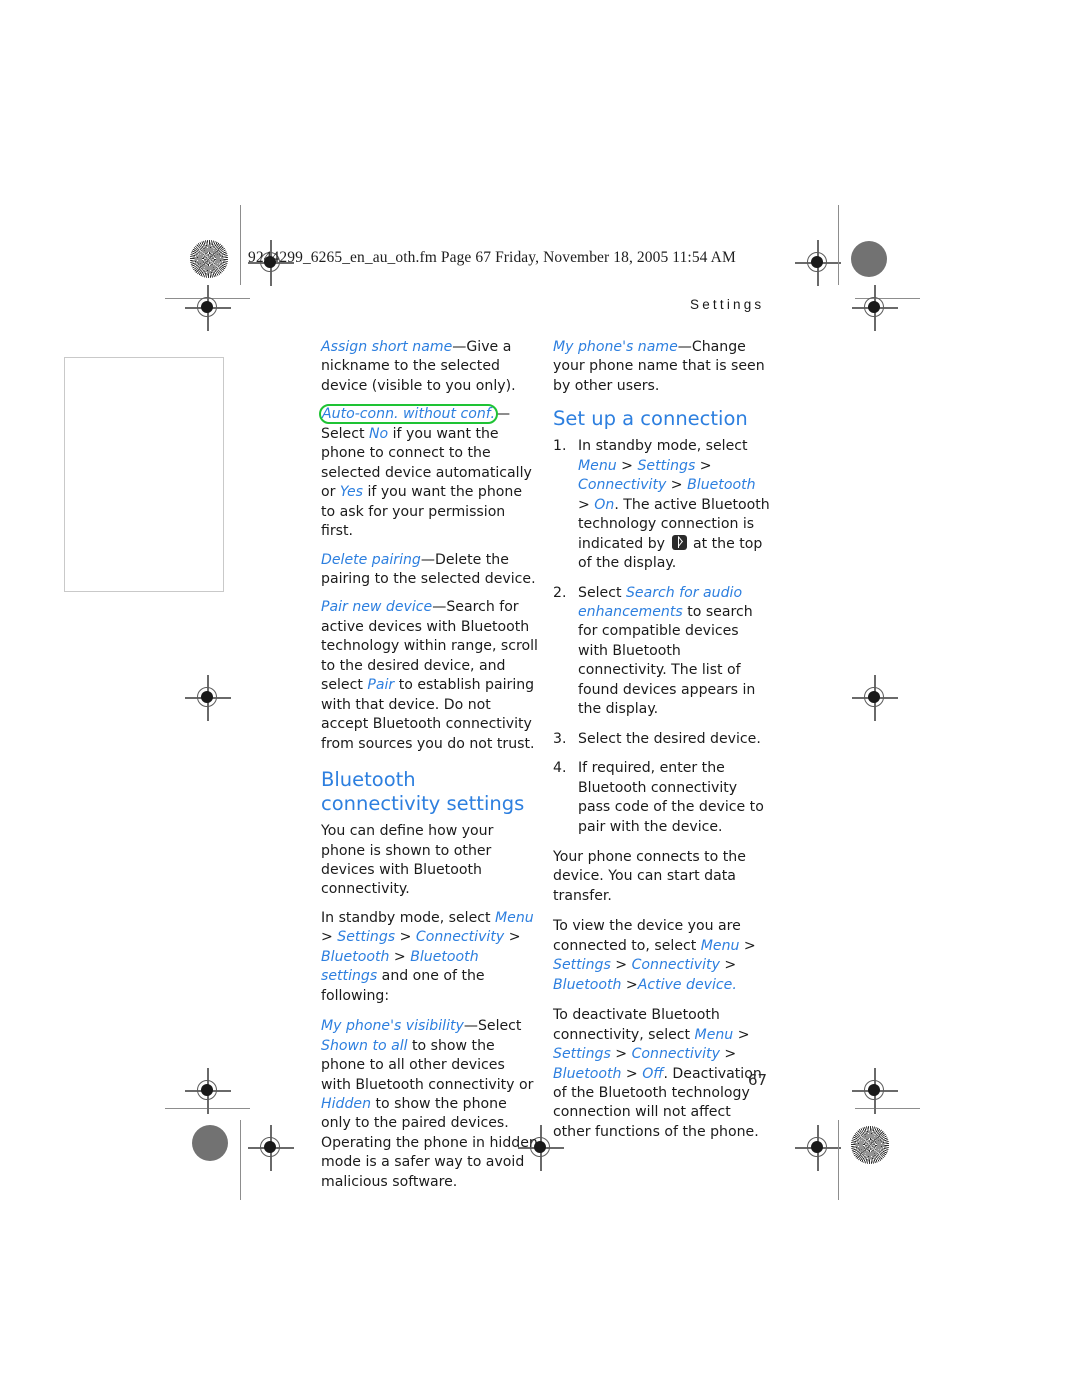  Describe the element at coordinates (423, 792) in the screenshot. I see `heading-bluetooth-connectivity-settings: Bluetooth connectivity settings` at that location.